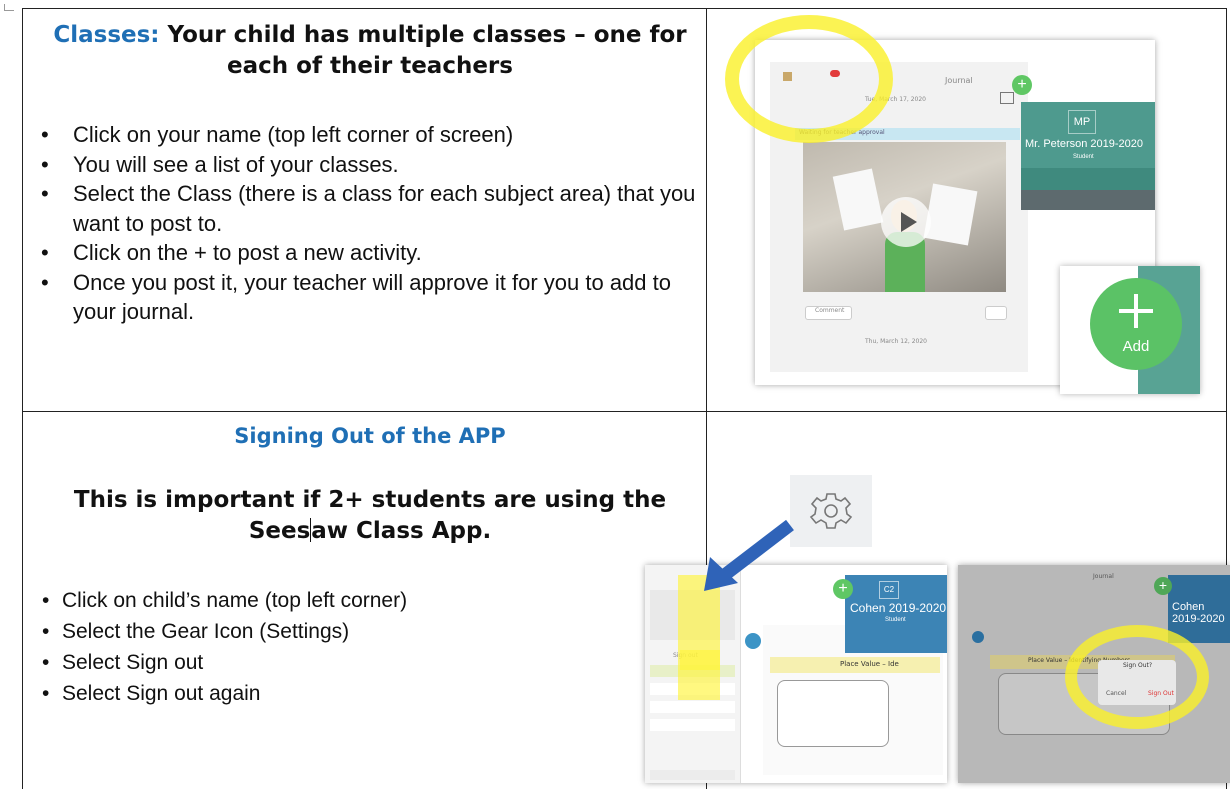  Describe the element at coordinates (950, 214) in the screenshot. I see `paper-right` at that location.